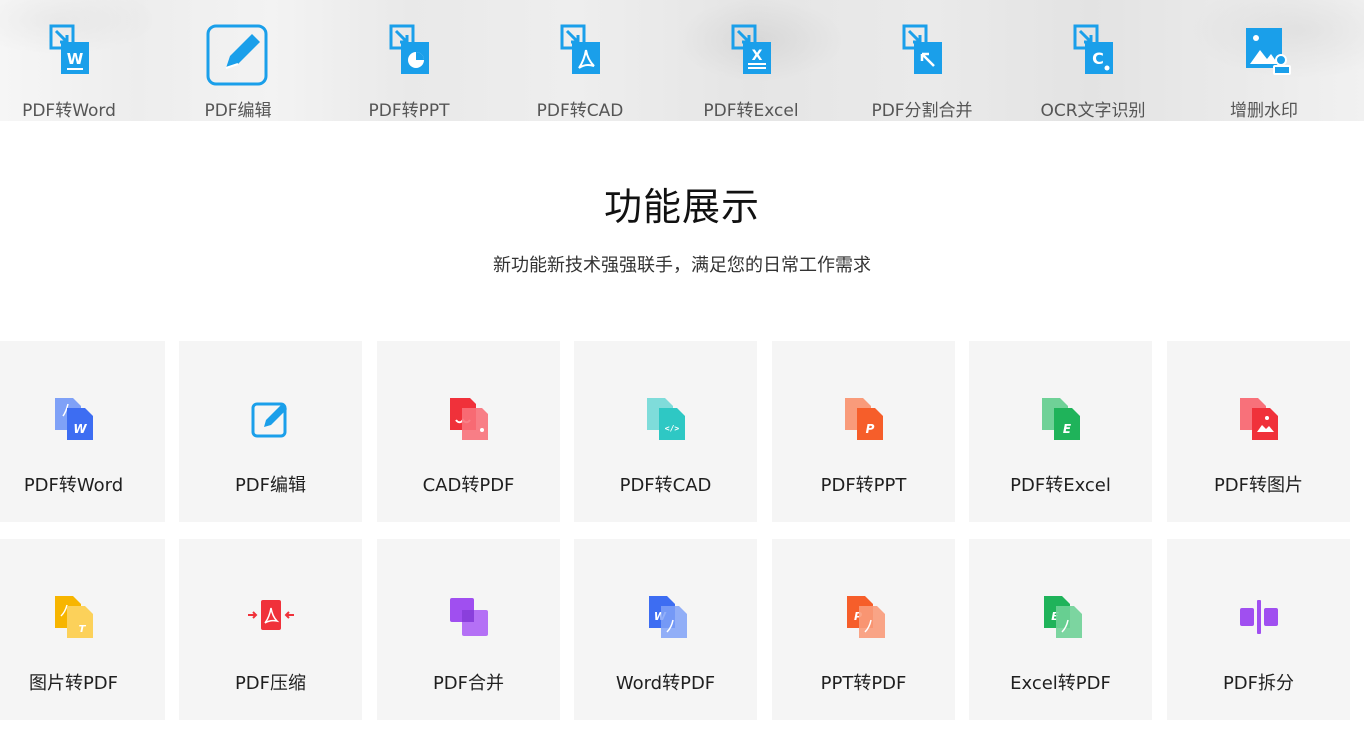 This screenshot has height=730, width=1364. I want to click on tool-pdf-edit: PDF编辑, so click(238, 60).